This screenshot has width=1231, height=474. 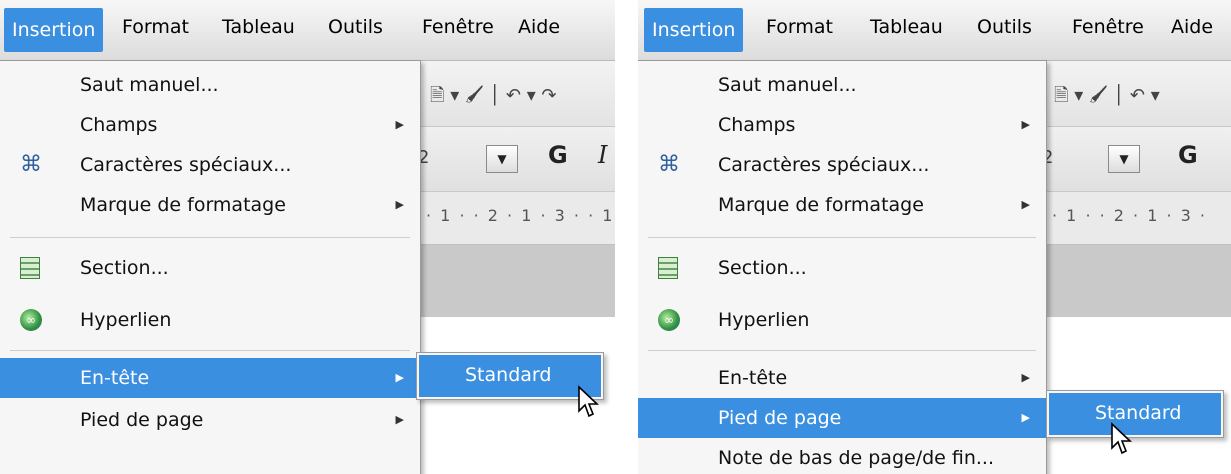 I want to click on toolbar-icons: 🗎 ▾ 🖌 │ ↶ ▾, so click(x=1107, y=95).